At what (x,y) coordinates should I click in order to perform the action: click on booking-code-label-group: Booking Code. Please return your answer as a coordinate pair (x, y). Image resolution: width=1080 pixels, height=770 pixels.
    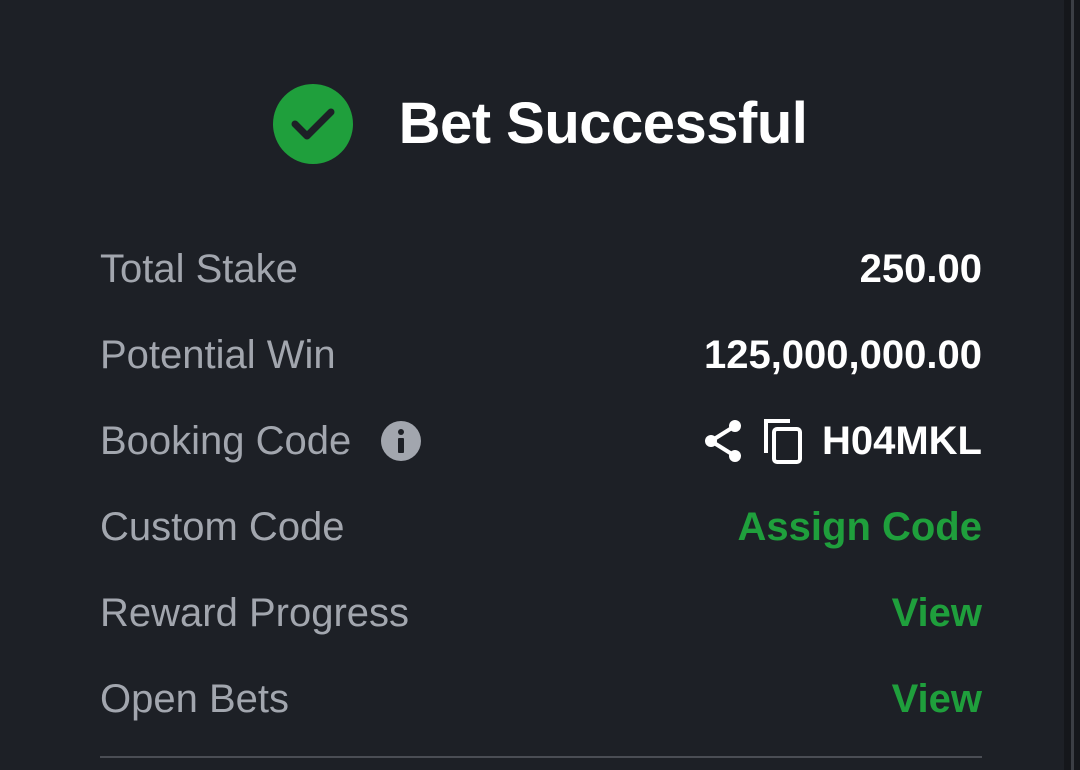
    Looking at the image, I should click on (261, 441).